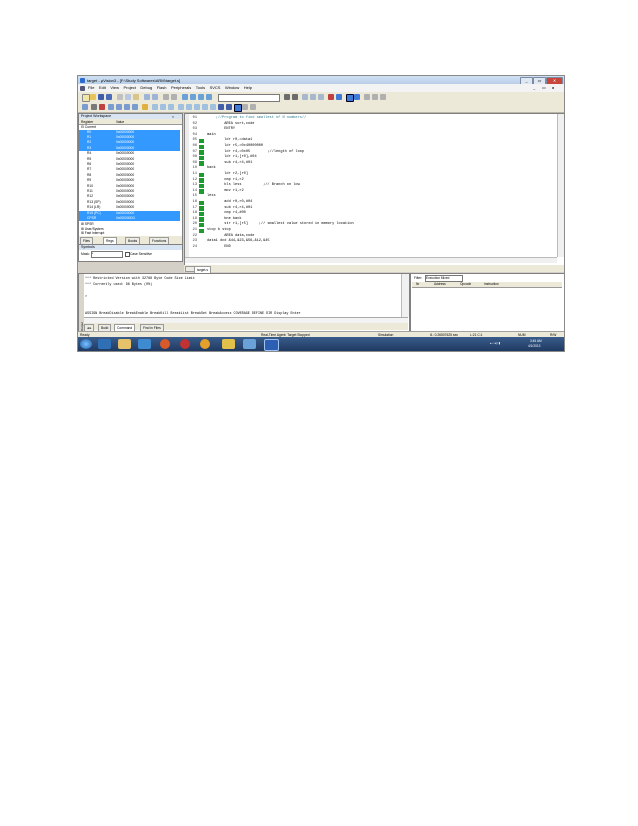  What do you see at coordinates (88, 127) in the screenshot?
I see `current-group: ⊟ Current` at bounding box center [88, 127].